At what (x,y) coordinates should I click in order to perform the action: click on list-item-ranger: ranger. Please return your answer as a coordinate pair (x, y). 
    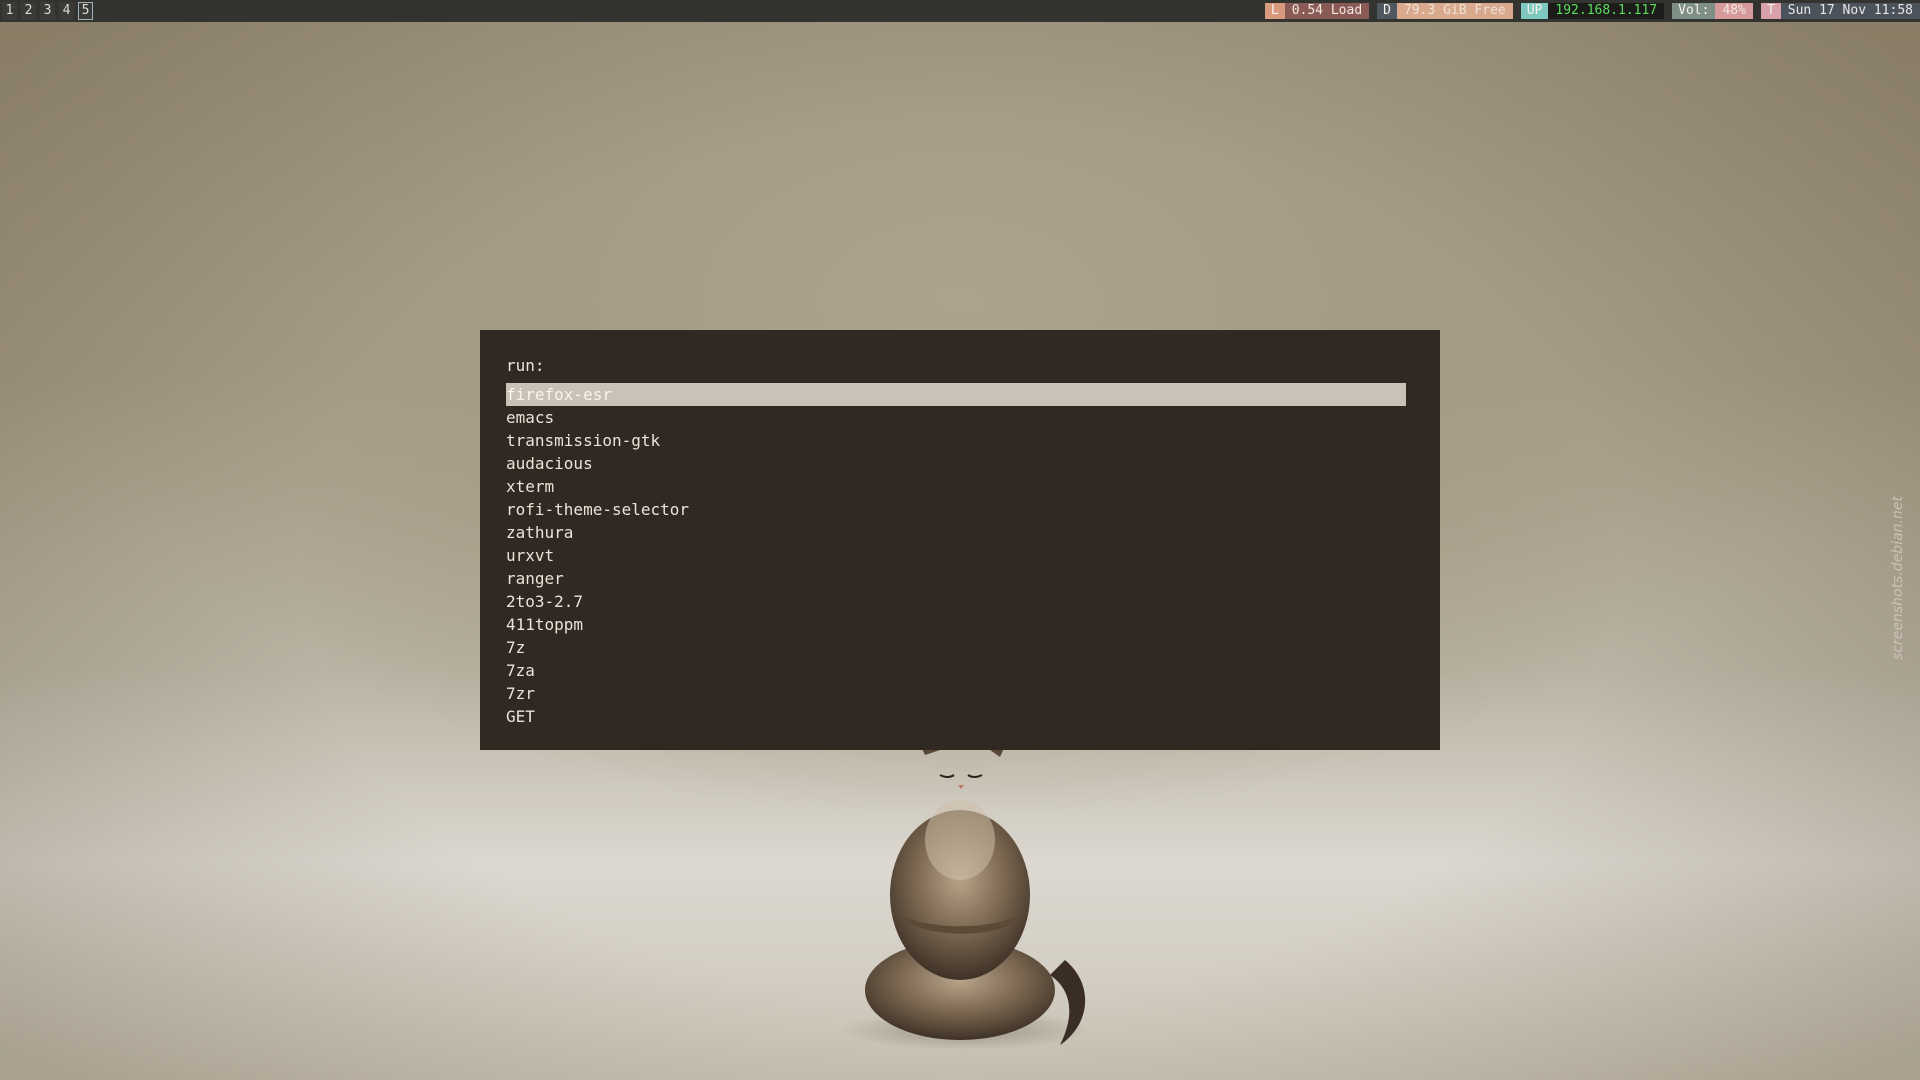
    Looking at the image, I should click on (956, 578).